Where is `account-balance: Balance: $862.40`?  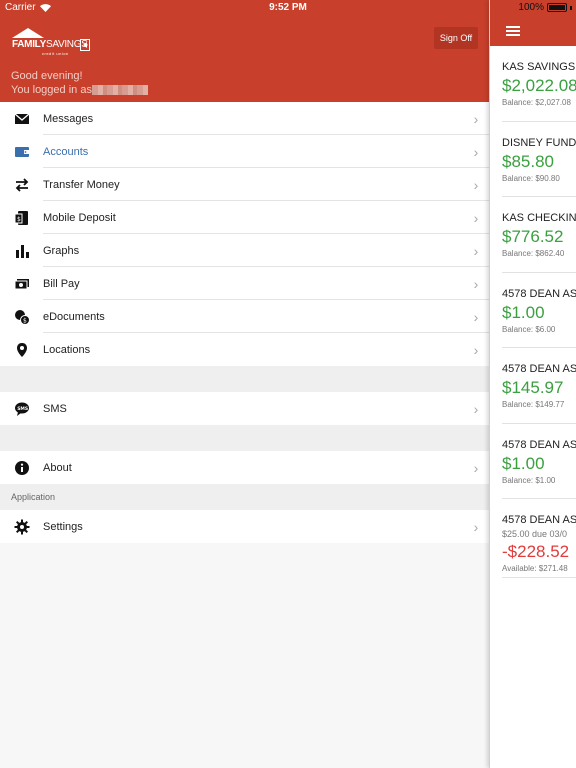 account-balance: Balance: $862.40 is located at coordinates (533, 253).